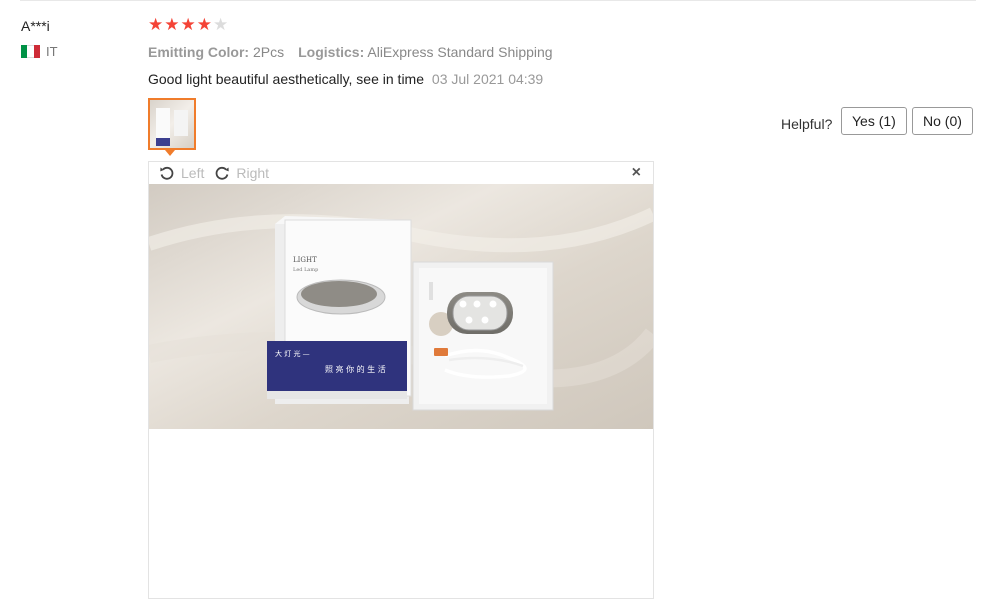  What do you see at coordinates (331, 52) in the screenshot?
I see `attribute-key: Logistics:` at bounding box center [331, 52].